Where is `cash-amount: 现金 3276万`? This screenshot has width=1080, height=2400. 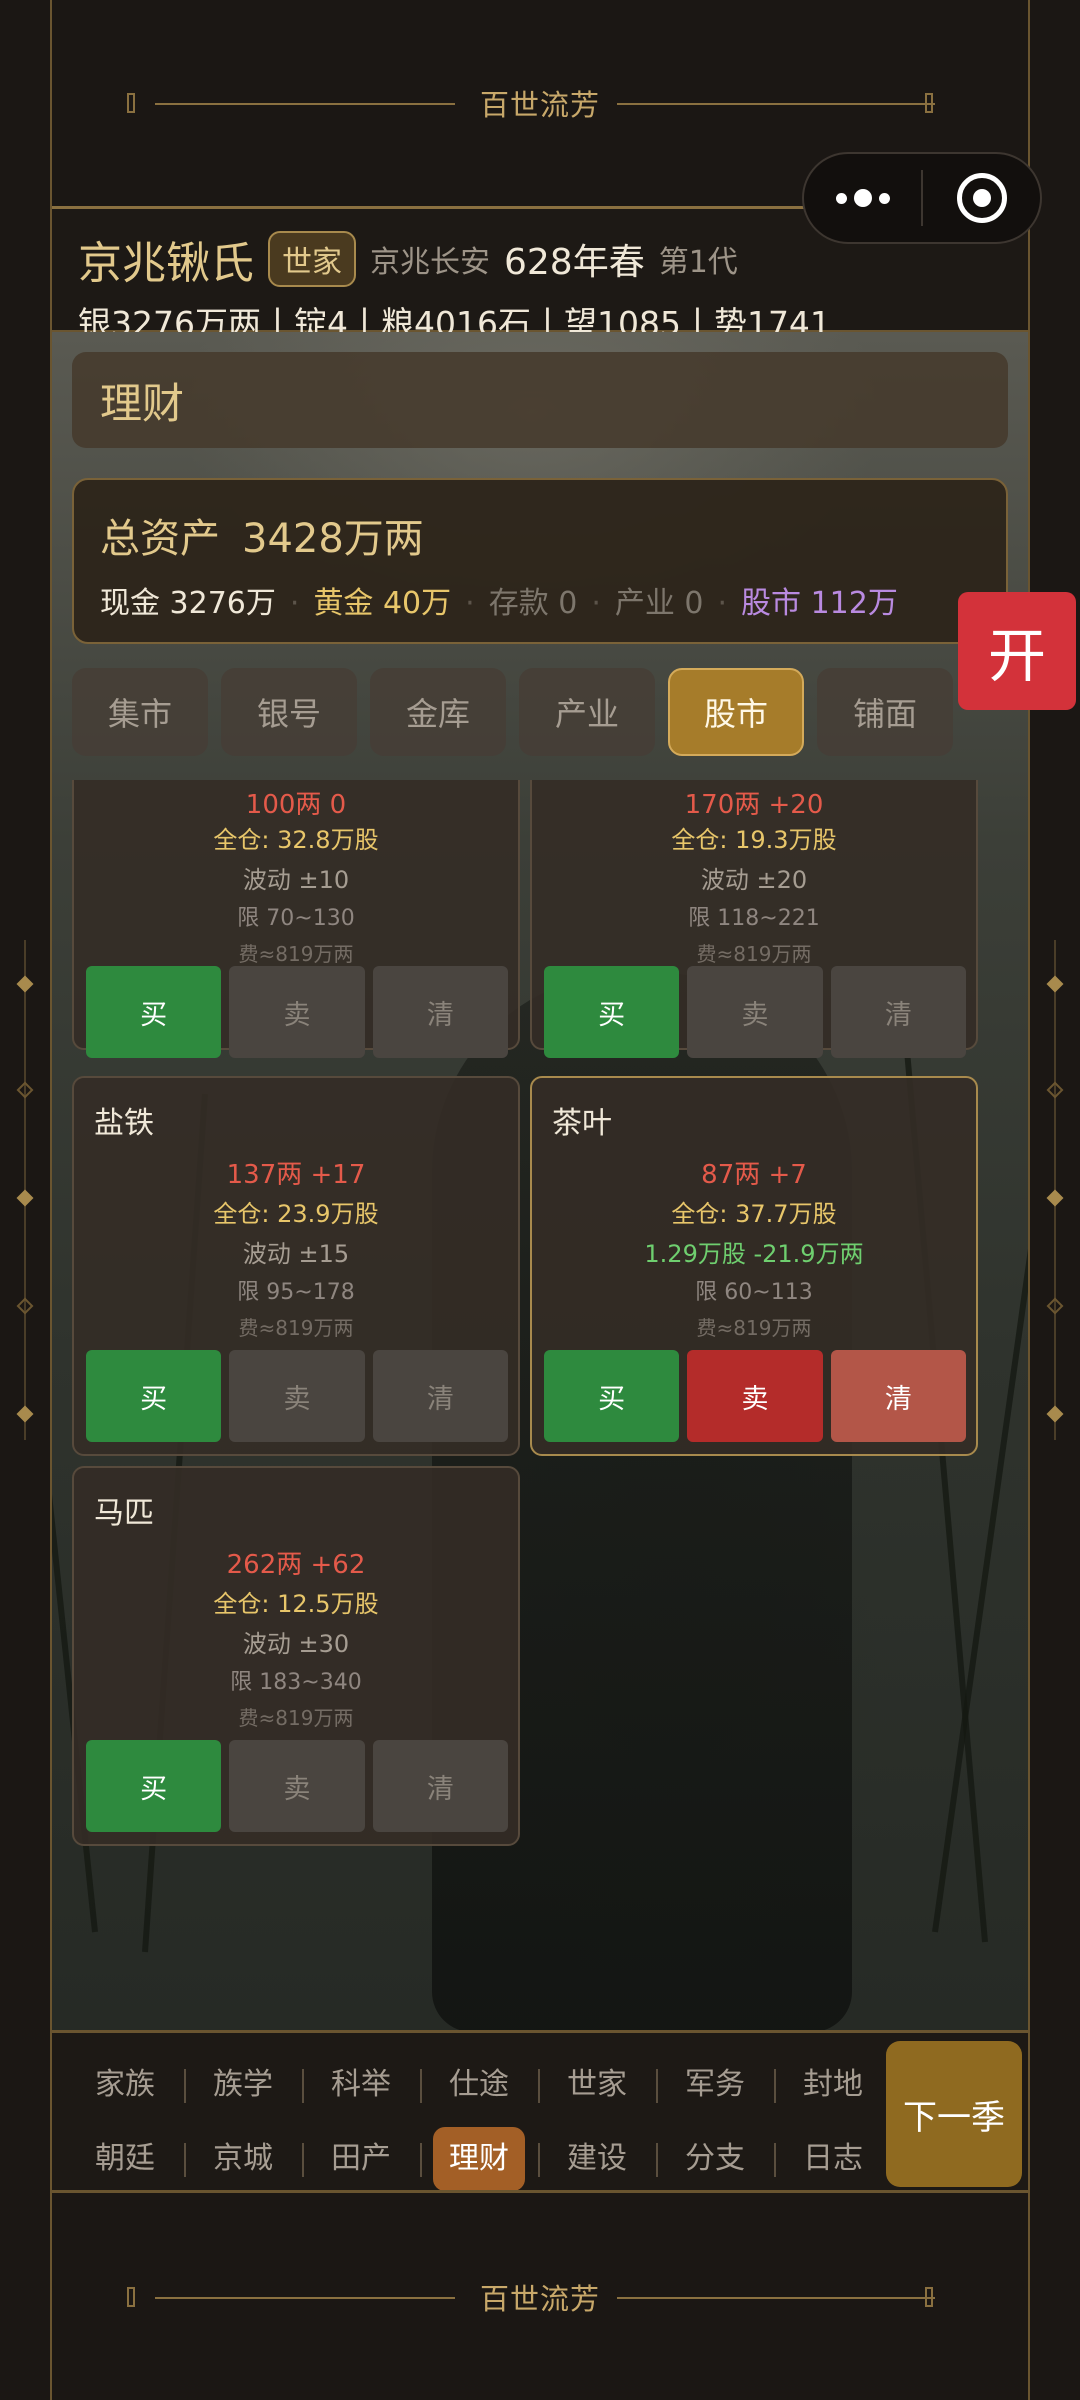 cash-amount: 现金 3276万 is located at coordinates (188, 603).